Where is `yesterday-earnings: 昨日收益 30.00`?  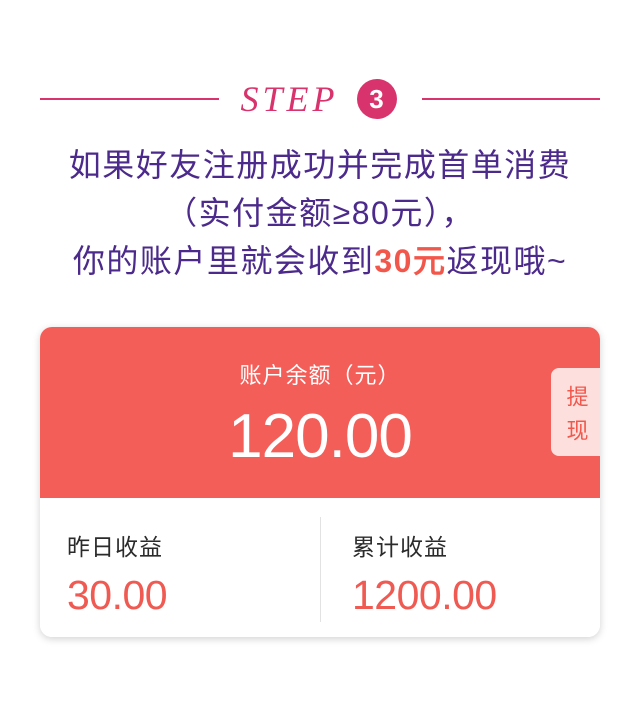 yesterday-earnings: 昨日收益 30.00 is located at coordinates (187, 567).